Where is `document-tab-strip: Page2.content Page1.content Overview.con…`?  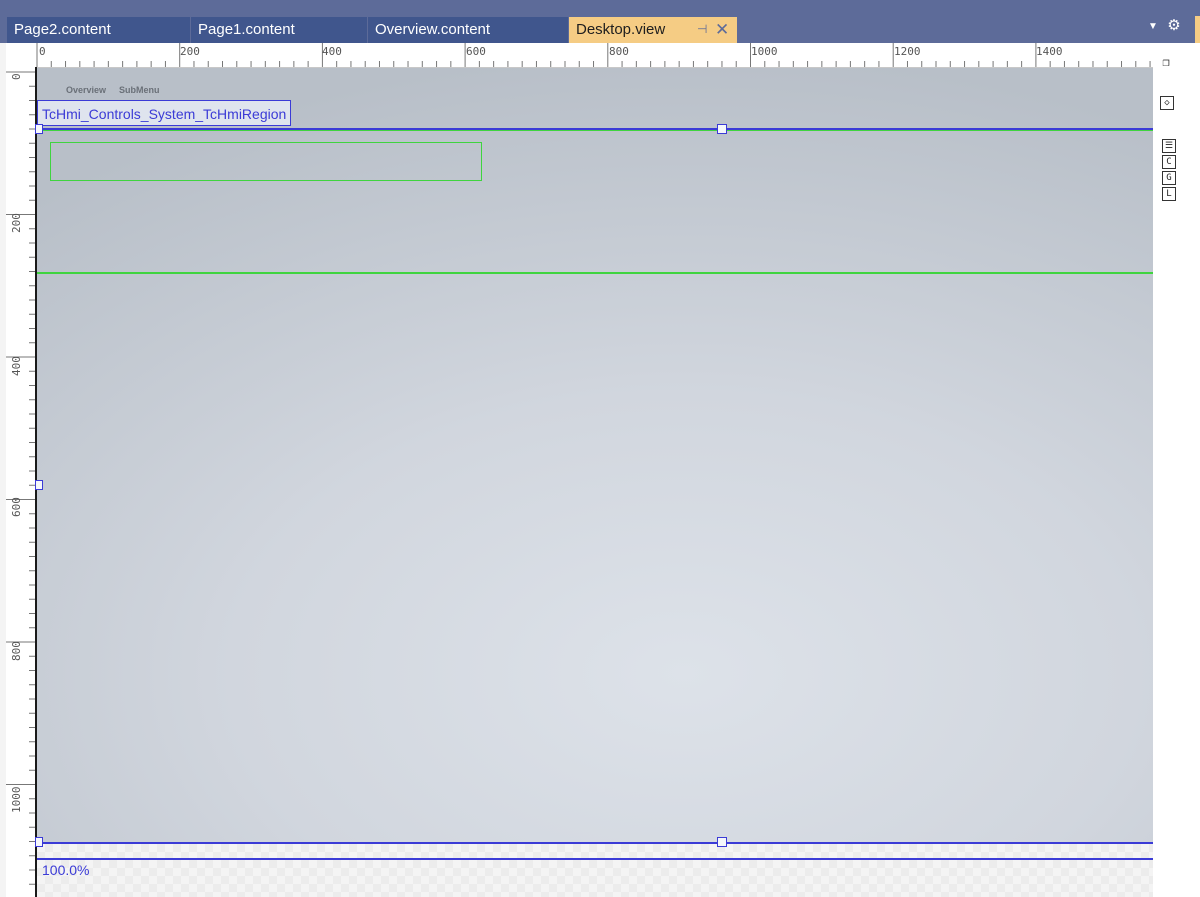 document-tab-strip: Page2.content Page1.content Overview.con… is located at coordinates (600, 21).